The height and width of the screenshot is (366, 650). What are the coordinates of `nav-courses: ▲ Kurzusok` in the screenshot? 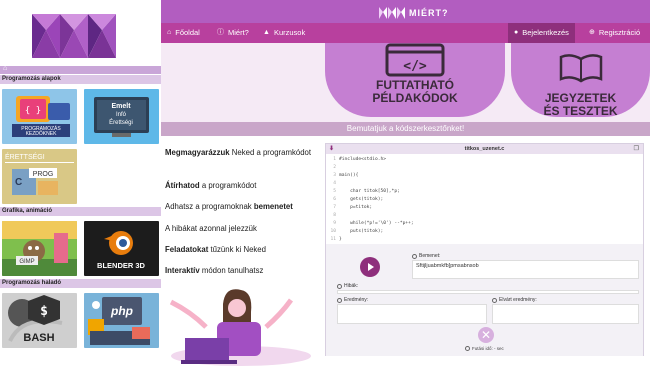 It's located at (284, 33).